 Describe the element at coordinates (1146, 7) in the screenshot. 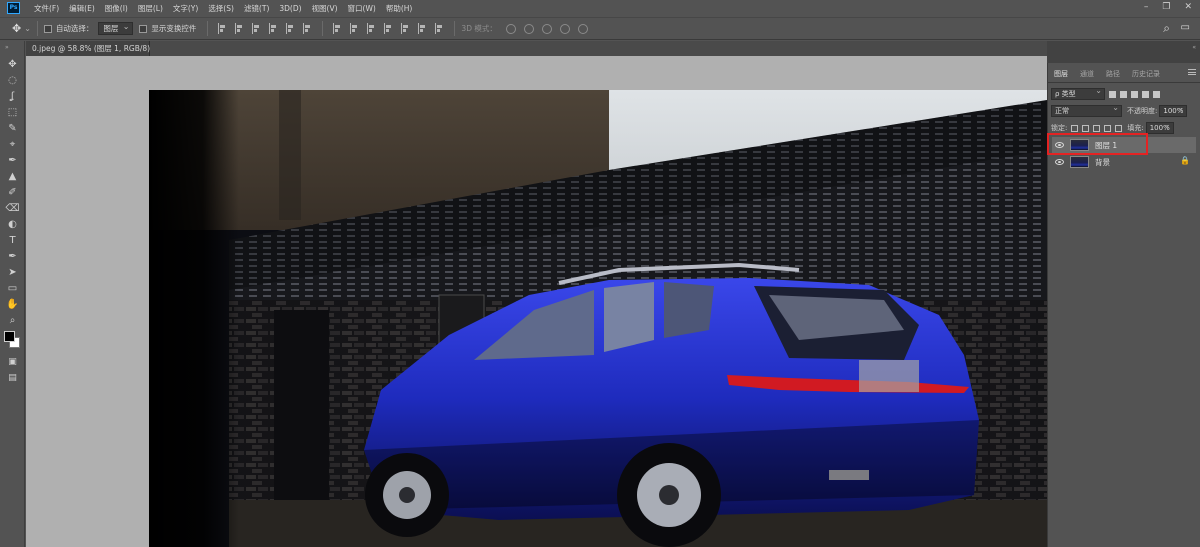

I see `minimize-button: –` at that location.